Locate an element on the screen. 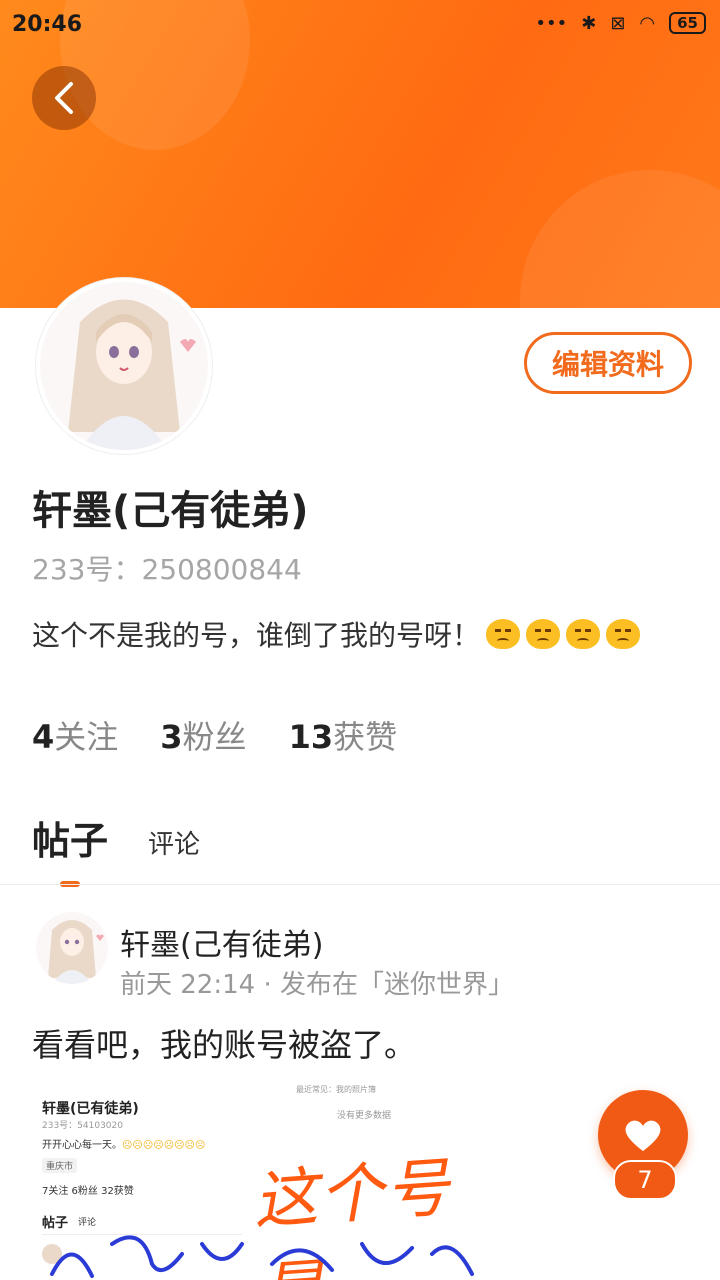  chevron-left-icon is located at coordinates (64, 98).